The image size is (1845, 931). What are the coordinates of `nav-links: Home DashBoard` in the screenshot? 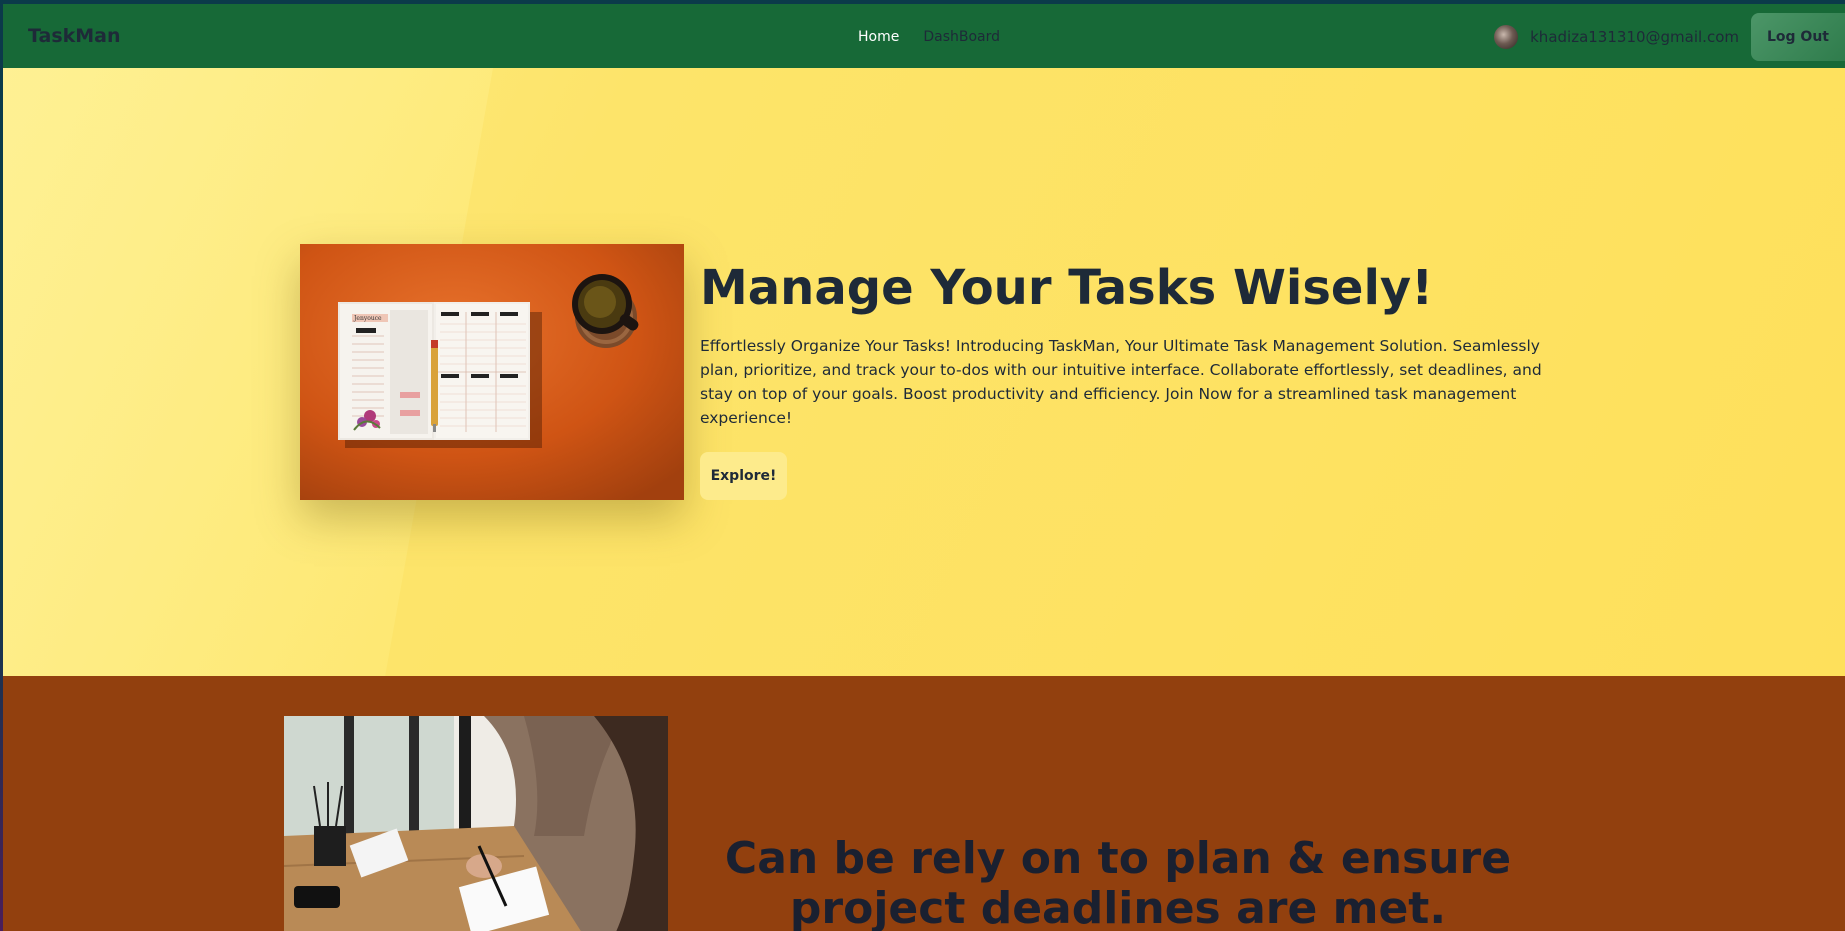 It's located at (929, 37).